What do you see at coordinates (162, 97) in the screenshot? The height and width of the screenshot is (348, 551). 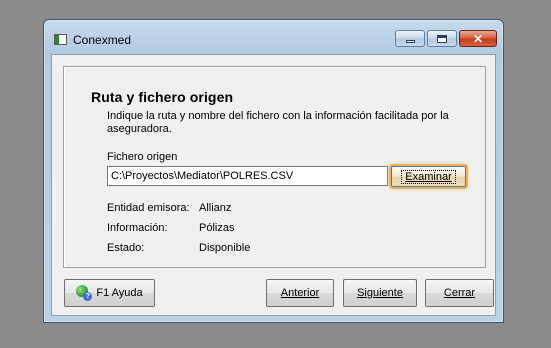 I see `page-title: Ruta y fichero origen` at bounding box center [162, 97].